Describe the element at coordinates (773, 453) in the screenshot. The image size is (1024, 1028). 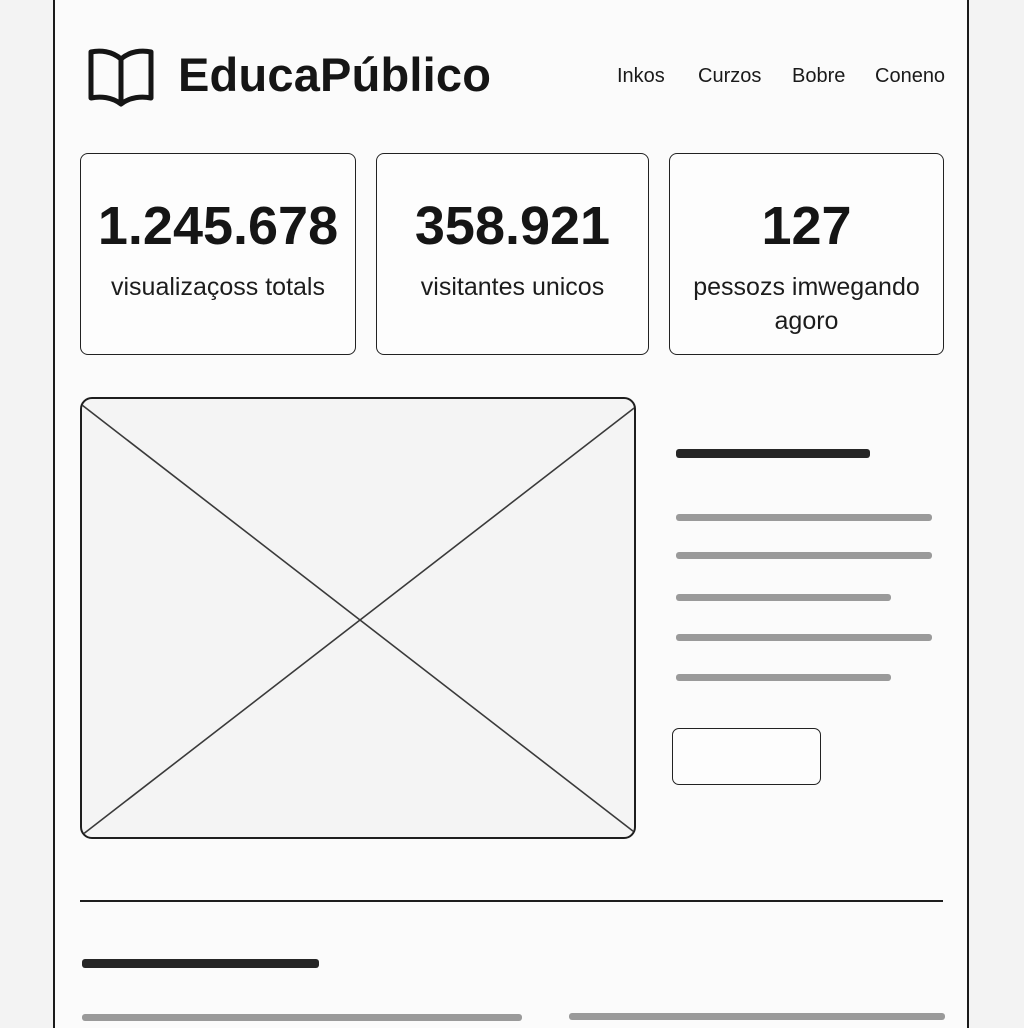
I see `heading-placeholder` at that location.